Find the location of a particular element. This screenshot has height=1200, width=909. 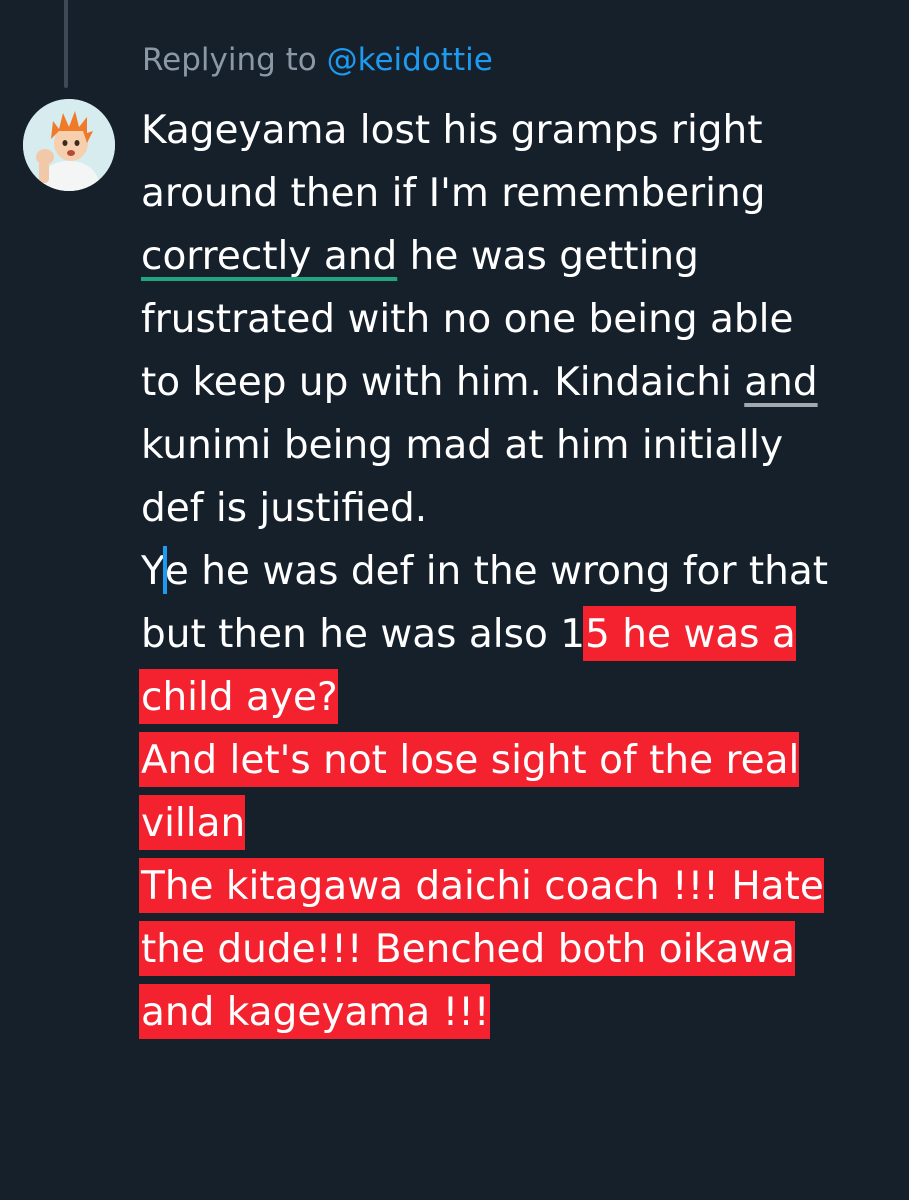

tweet-line: And let's not lose sight of the real is located at coordinates (510, 760).